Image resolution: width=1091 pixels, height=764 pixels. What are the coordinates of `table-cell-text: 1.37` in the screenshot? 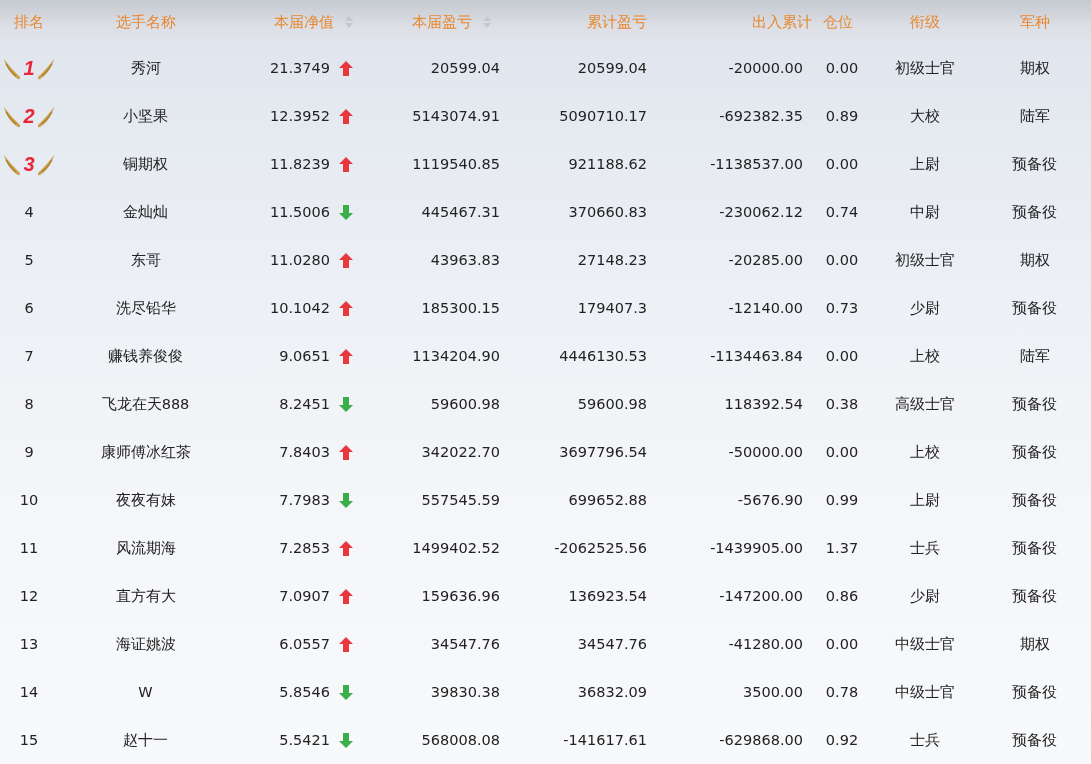 It's located at (842, 548).